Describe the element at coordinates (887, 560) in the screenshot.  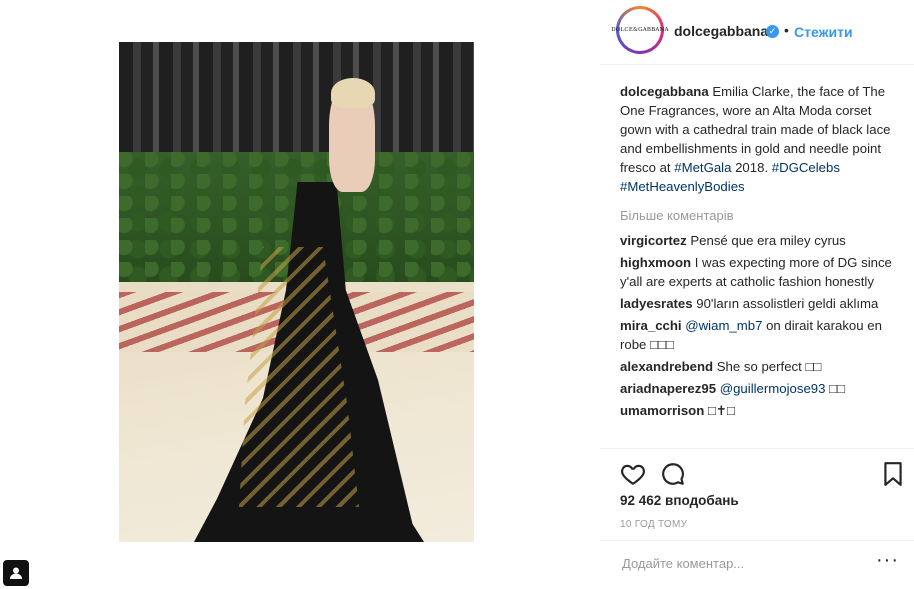
I see `more-options-icon: ···` at that location.